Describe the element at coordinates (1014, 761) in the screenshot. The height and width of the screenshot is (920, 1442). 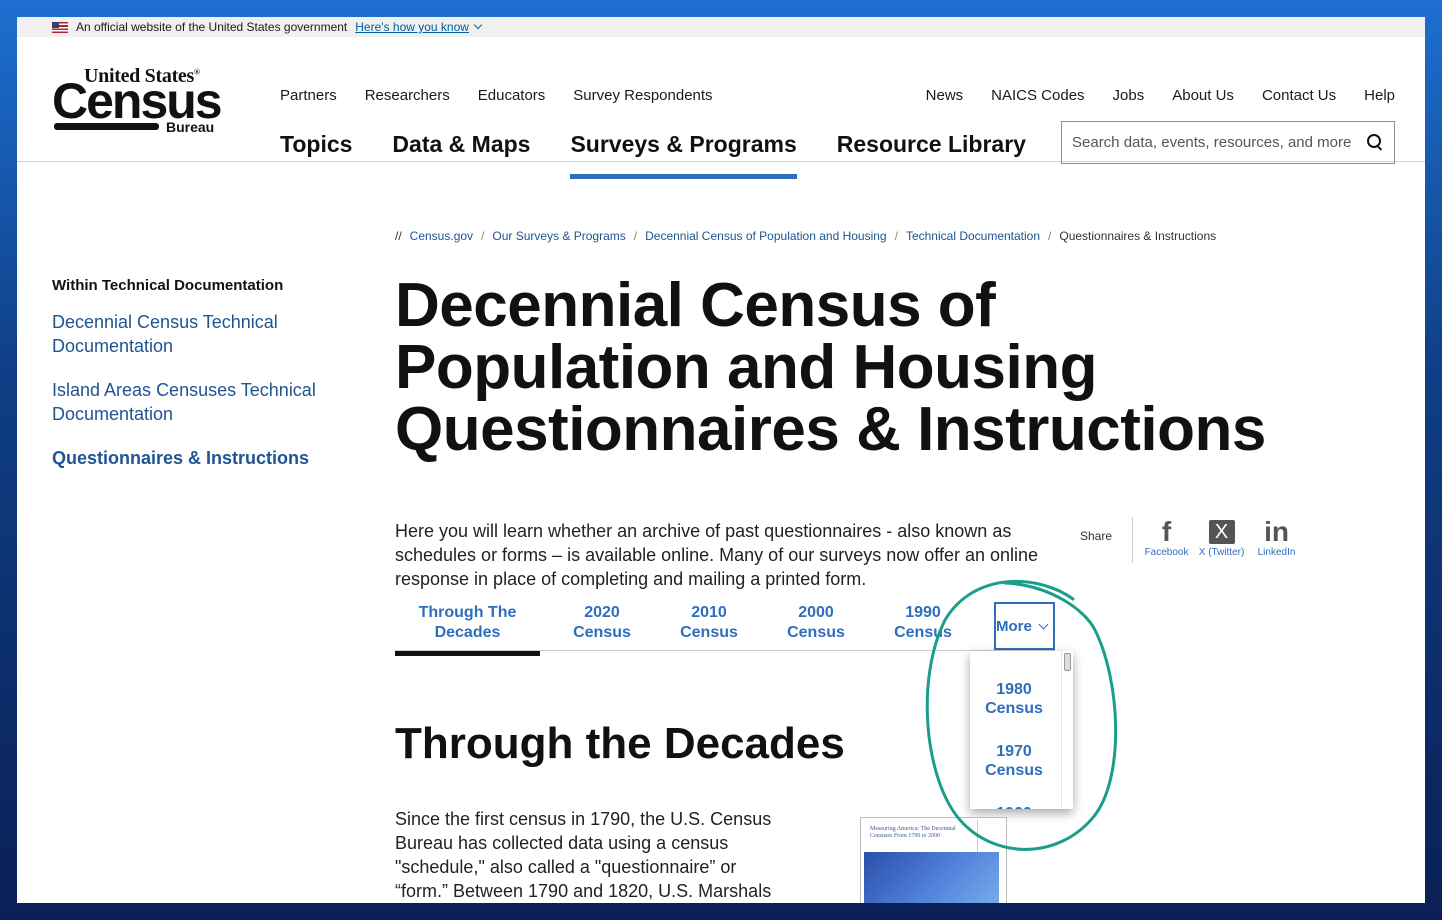
I see `dropdown-item-1970-census: 1970 Census` at that location.